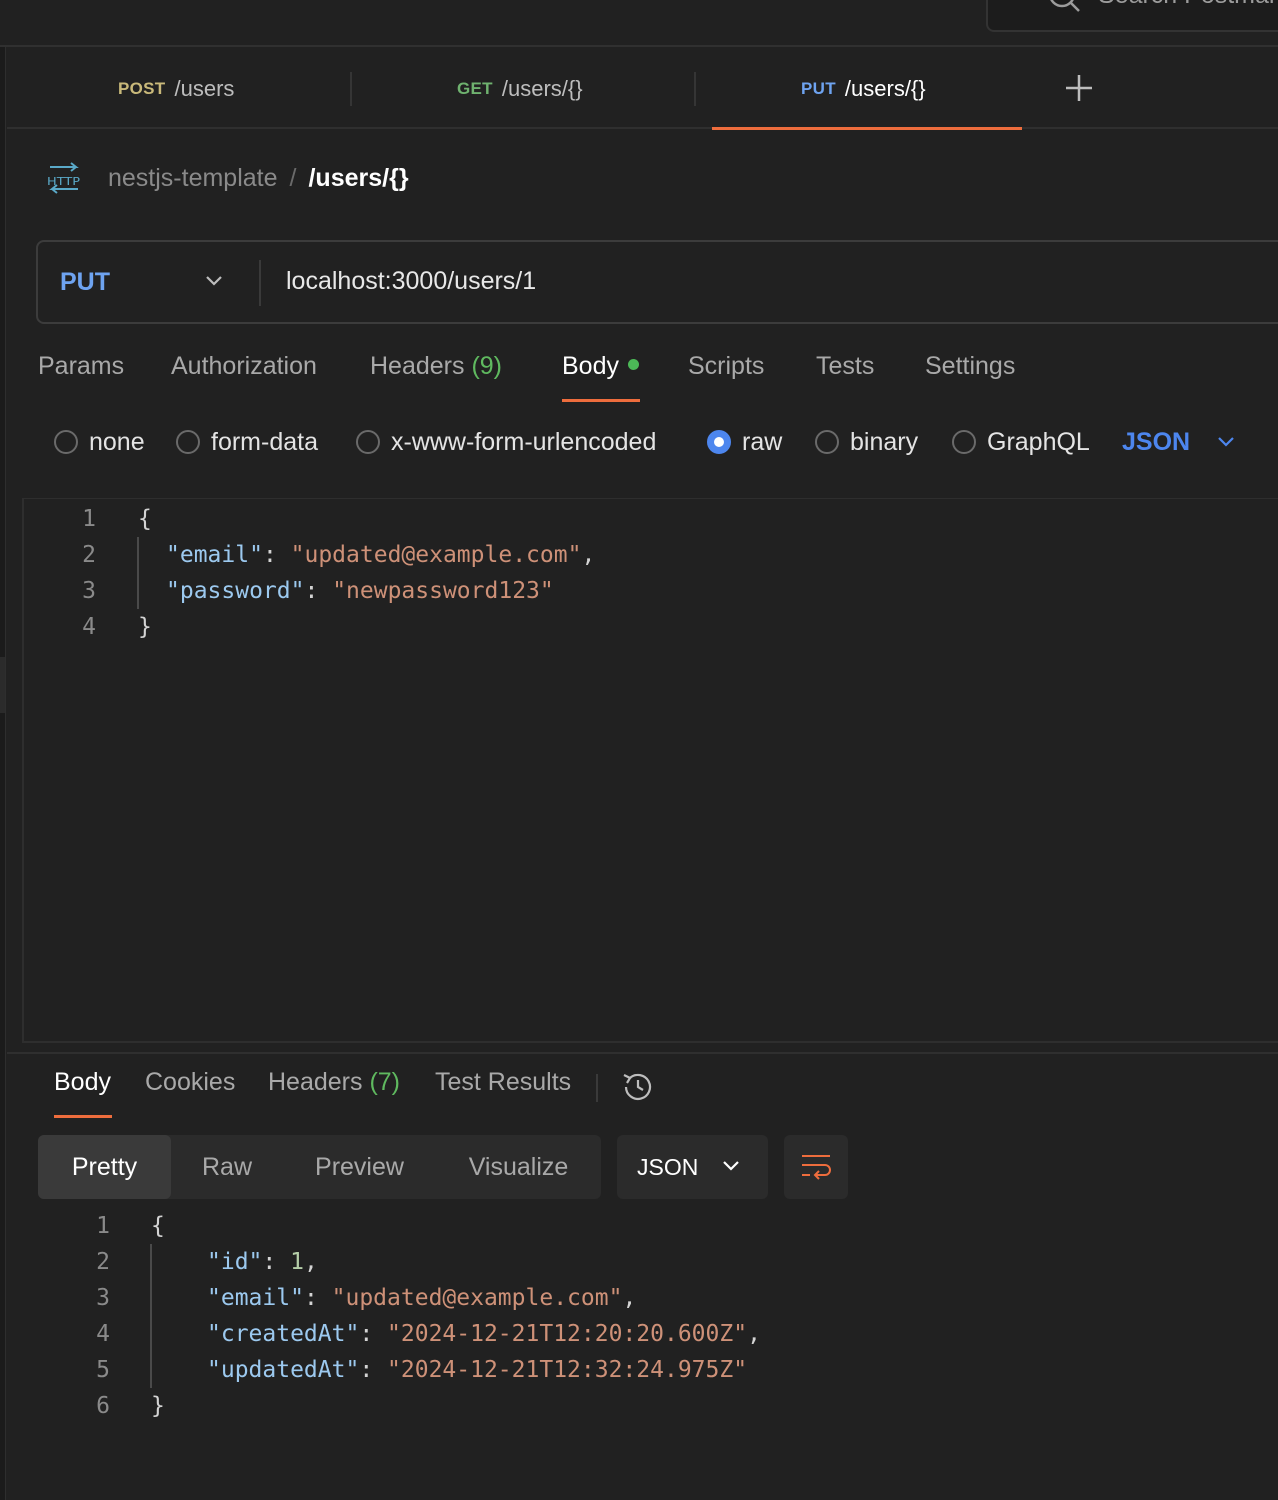 The height and width of the screenshot is (1500, 1278). Describe the element at coordinates (520, 89) in the screenshot. I see `tab-get-user: GET /users/{}` at that location.